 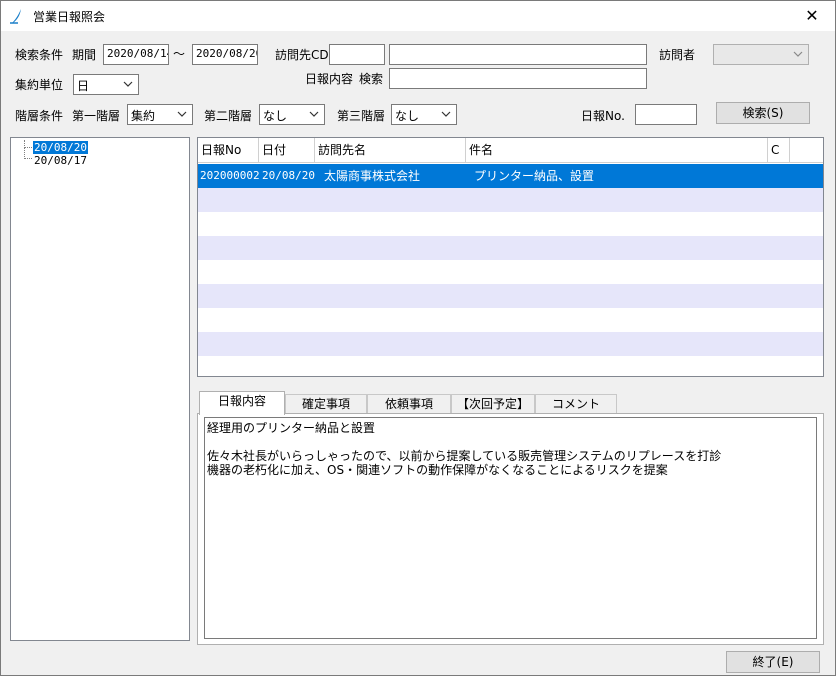 What do you see at coordinates (603, 116) in the screenshot?
I see `report-no-label: 日報No.` at bounding box center [603, 116].